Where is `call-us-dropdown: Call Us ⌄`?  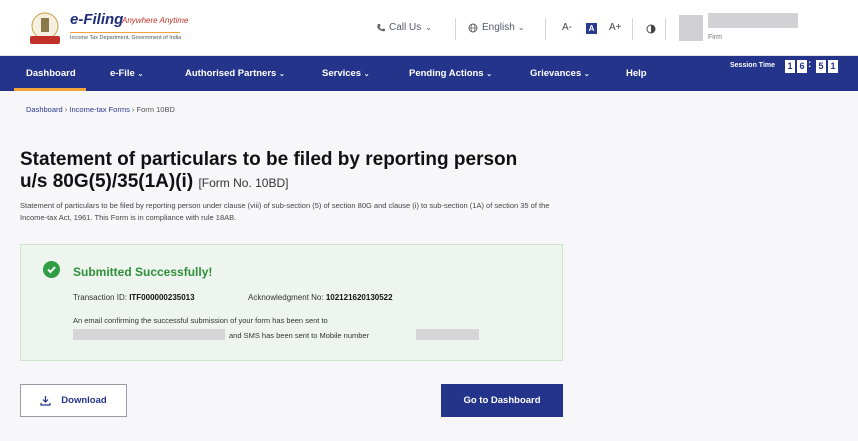
call-us-dropdown: Call Us ⌄ is located at coordinates (404, 27).